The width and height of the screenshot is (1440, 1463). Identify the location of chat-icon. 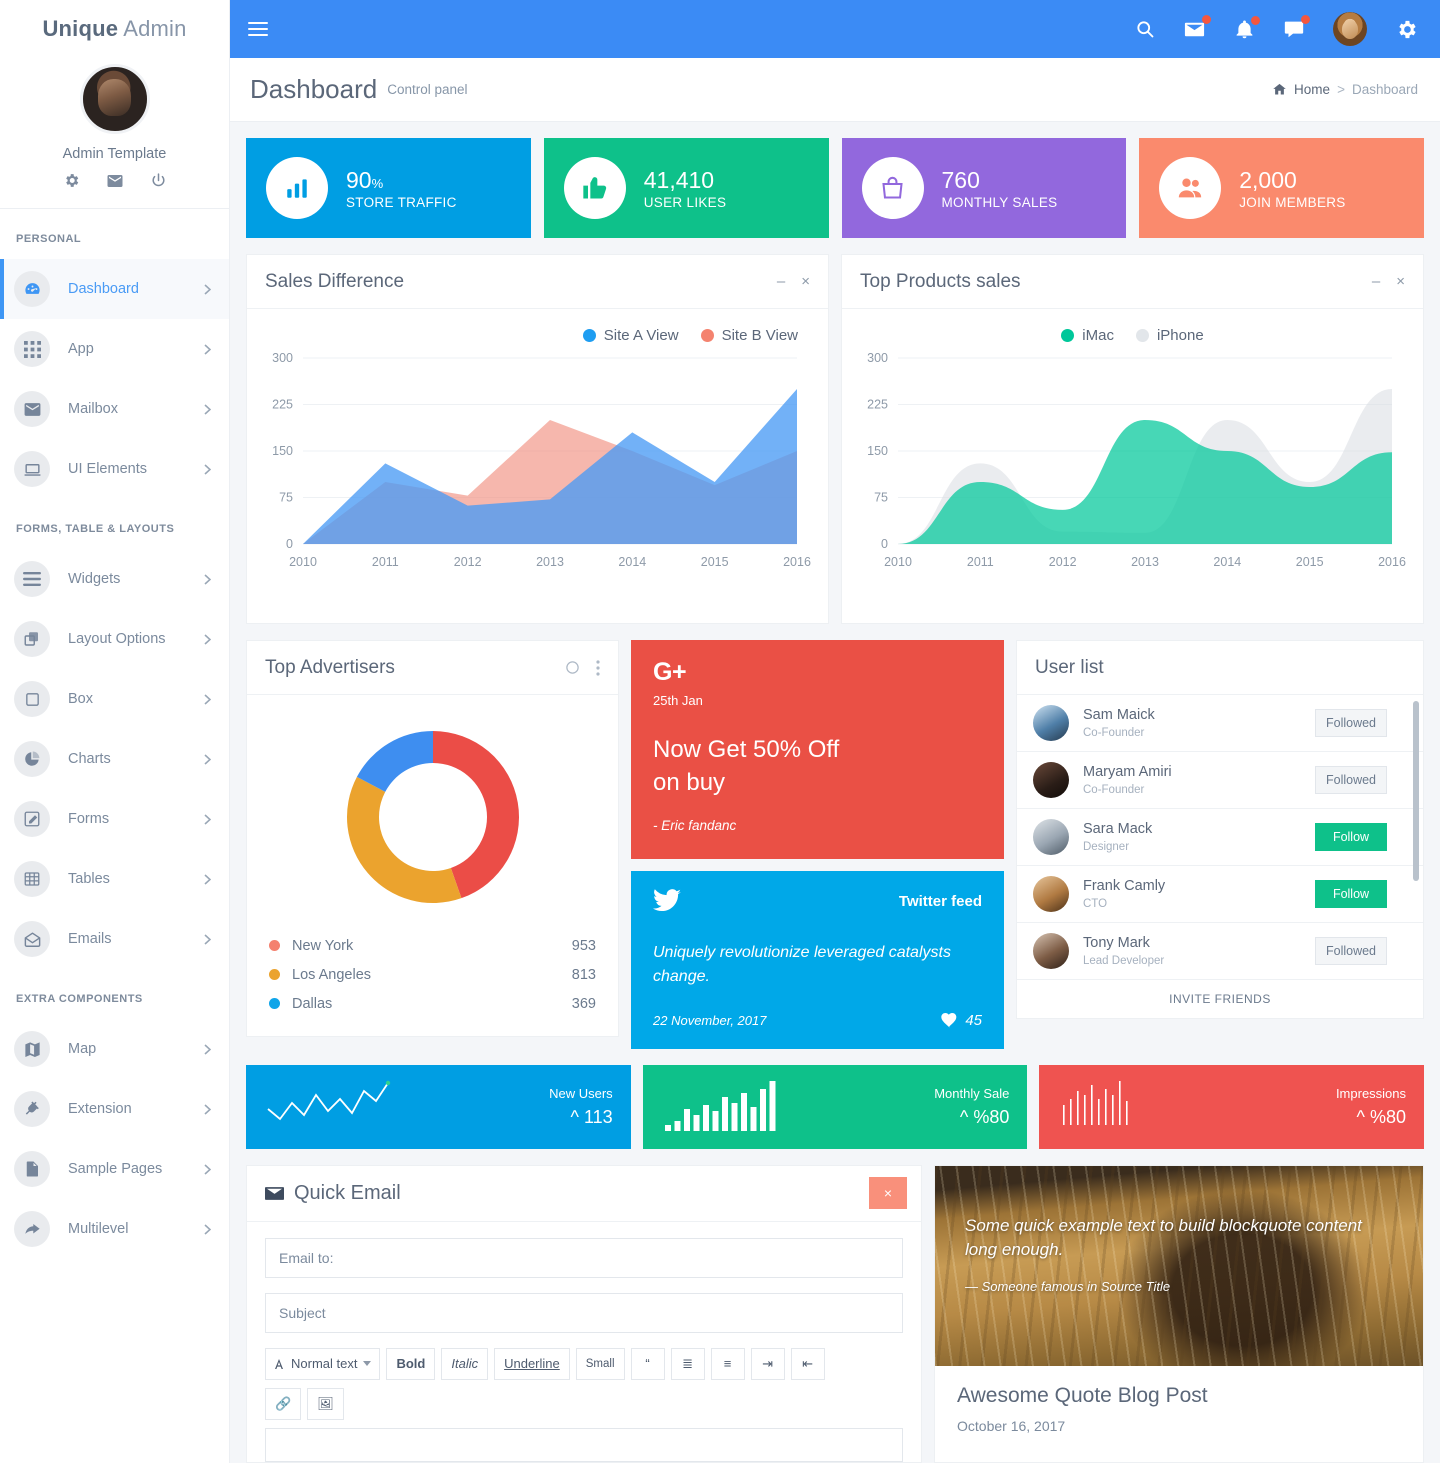
(1296, 27).